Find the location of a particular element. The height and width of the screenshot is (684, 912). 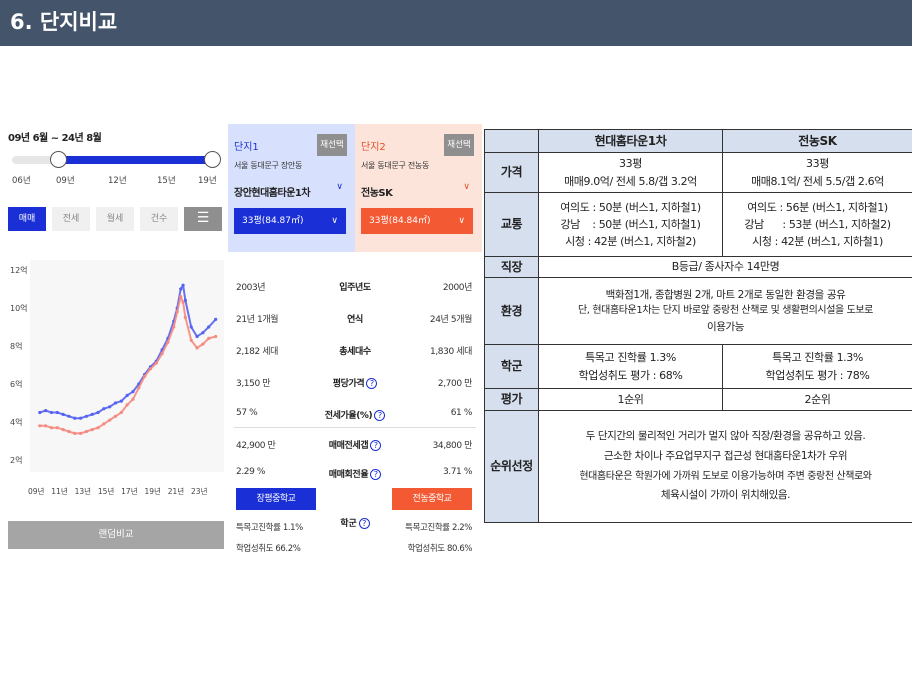

chart-background is located at coordinates (127, 366).